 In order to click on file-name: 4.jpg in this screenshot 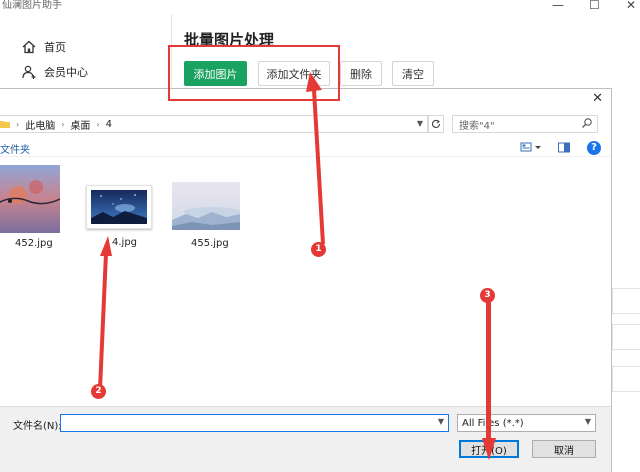, I will do `click(125, 242)`.